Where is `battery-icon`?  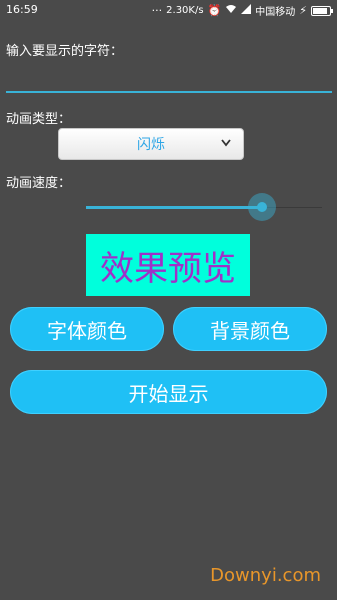
battery-icon is located at coordinates (322, 10).